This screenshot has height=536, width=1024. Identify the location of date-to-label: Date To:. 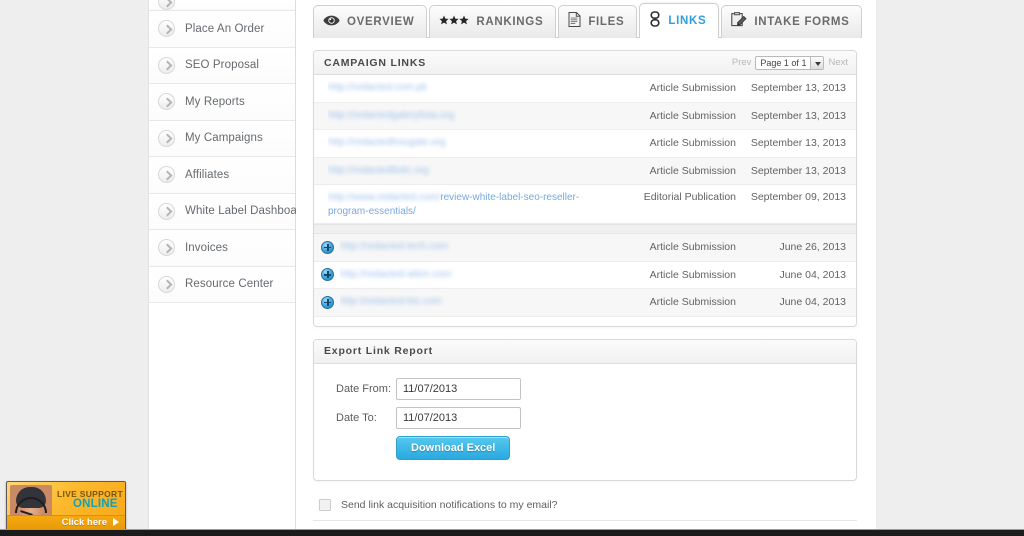
(356, 417).